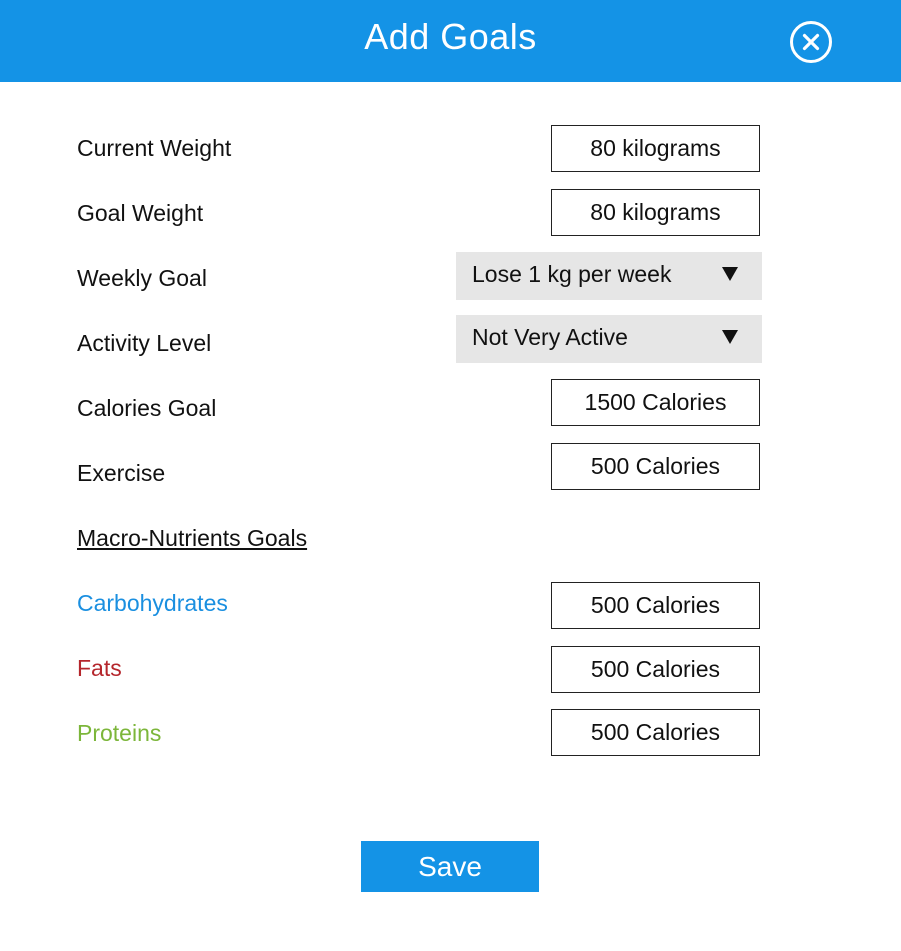 The image size is (901, 951). Describe the element at coordinates (142, 278) in the screenshot. I see `weekly-goal-label: Weekly Goal` at that location.